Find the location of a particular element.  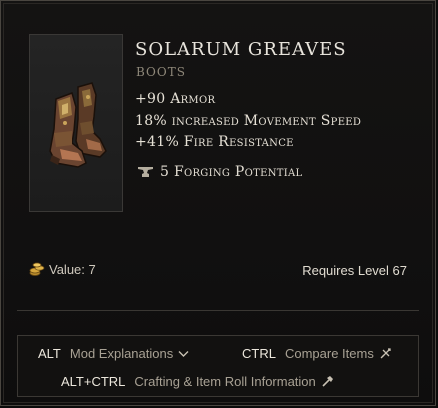

hint-key: ALT+CTRL is located at coordinates (93, 381).